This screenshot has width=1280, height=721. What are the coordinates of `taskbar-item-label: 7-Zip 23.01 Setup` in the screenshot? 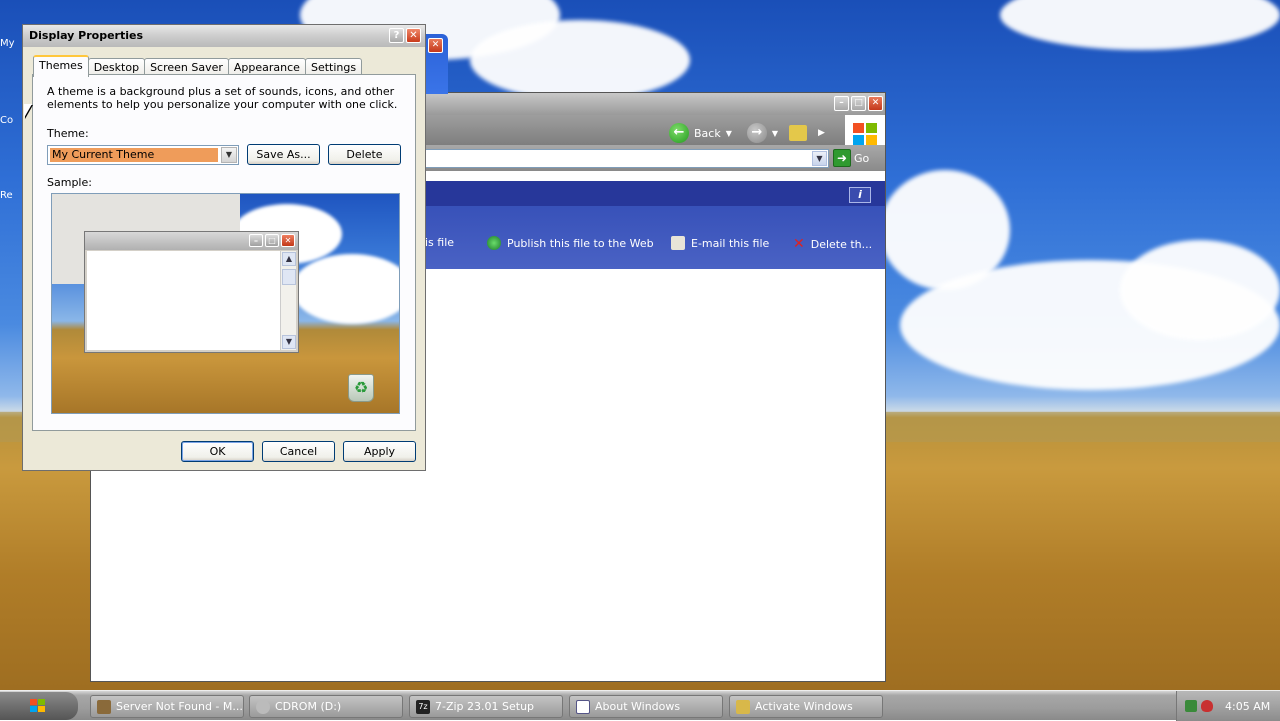 It's located at (485, 706).